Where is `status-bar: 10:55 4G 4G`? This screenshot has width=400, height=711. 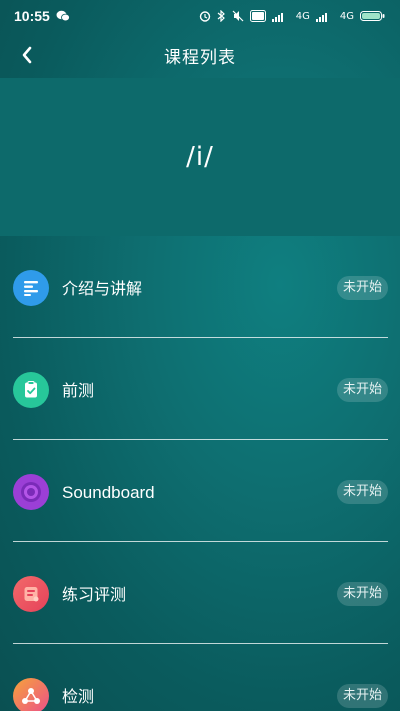
status-bar: 10:55 4G 4G is located at coordinates (200, 16).